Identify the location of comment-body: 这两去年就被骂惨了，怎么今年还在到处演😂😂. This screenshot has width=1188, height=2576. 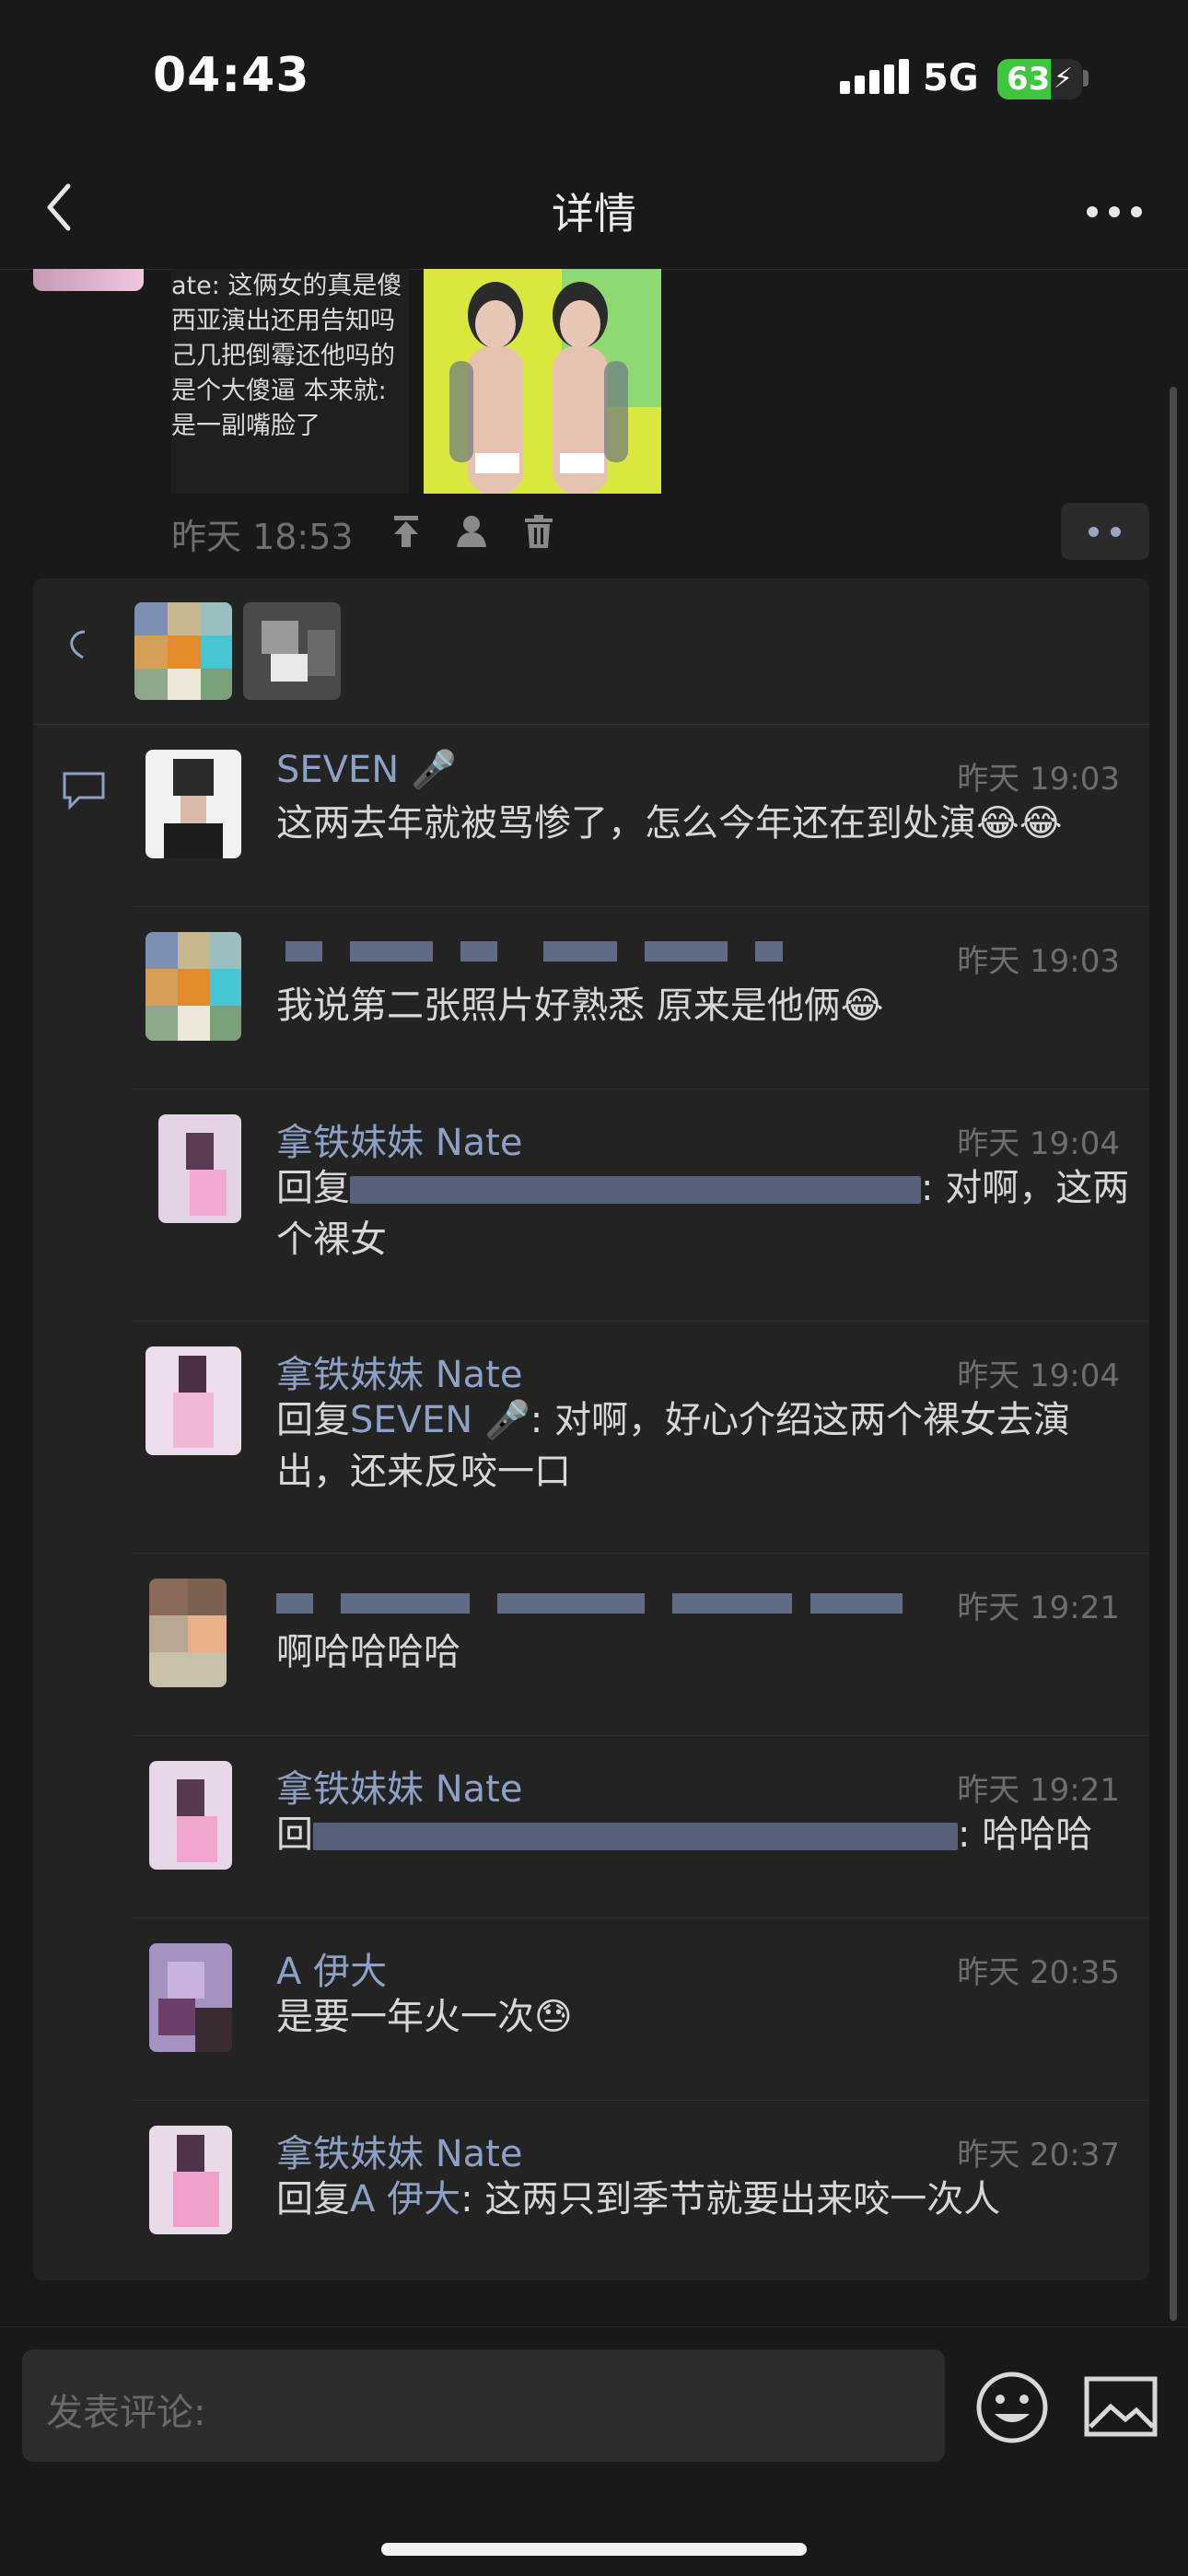
(669, 823).